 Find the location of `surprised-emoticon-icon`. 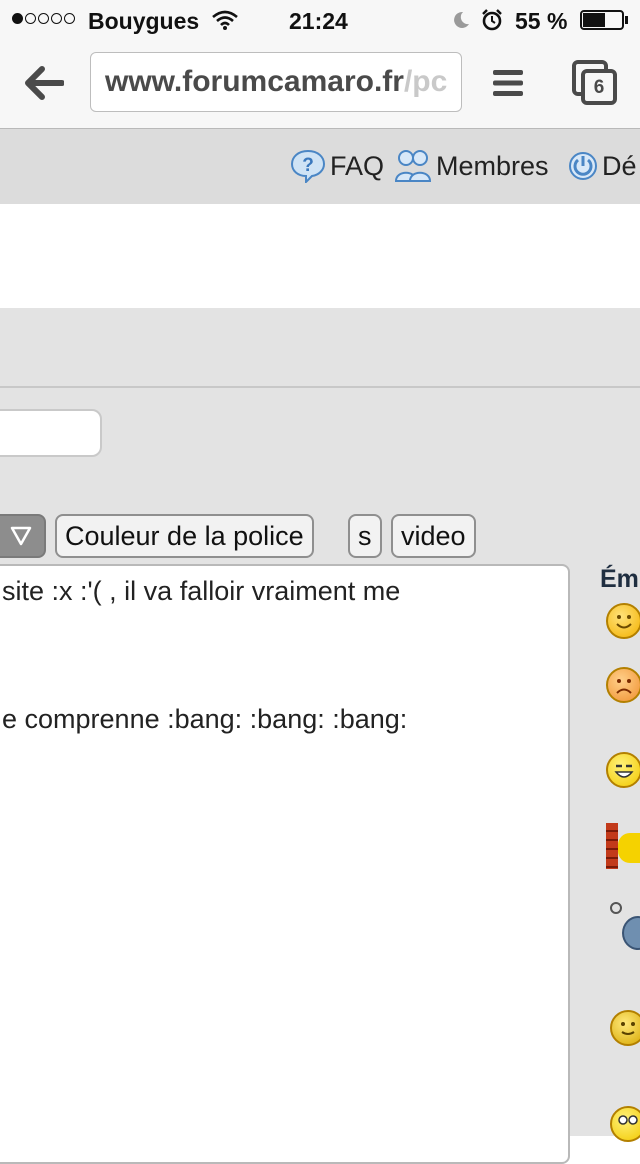

surprised-emoticon-icon is located at coordinates (625, 1124).